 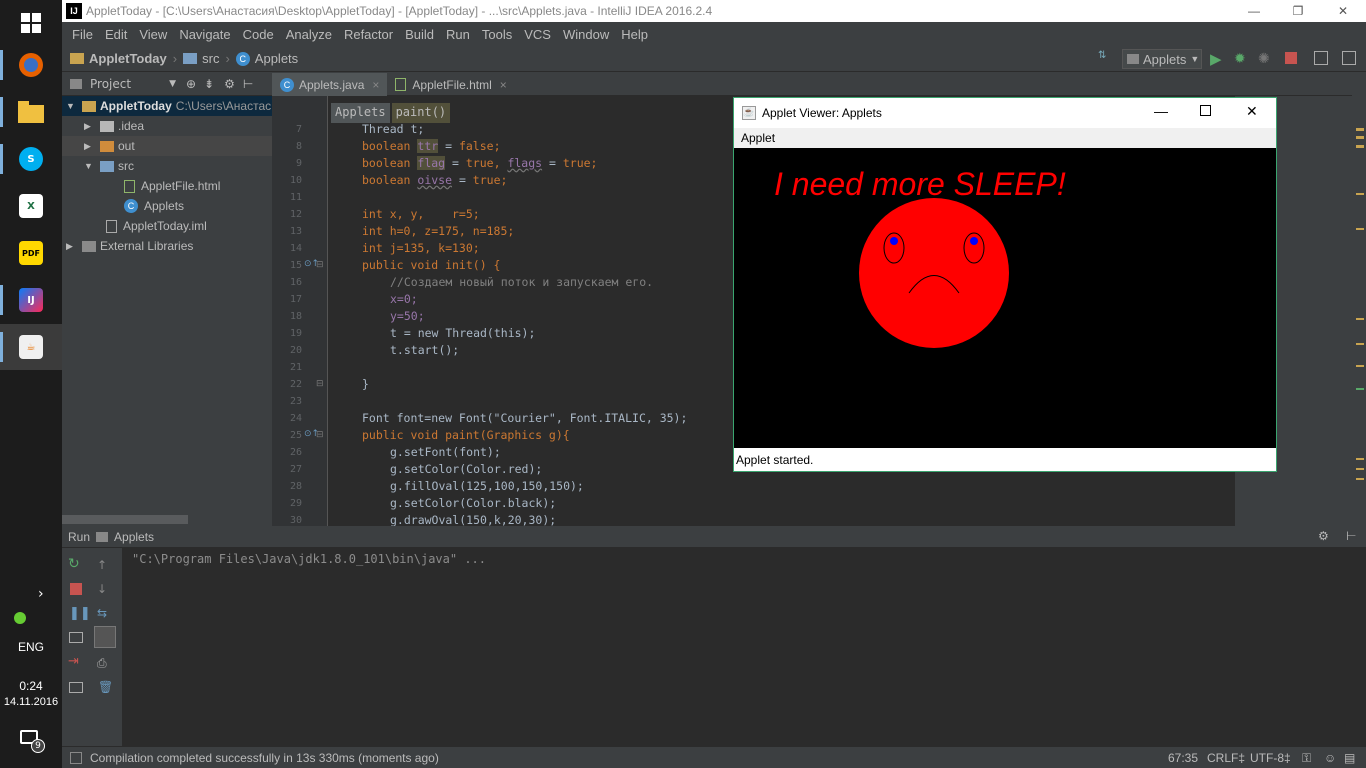 I want to click on tree-item-appletfile-html: AppletFile.html, so click(x=167, y=186).